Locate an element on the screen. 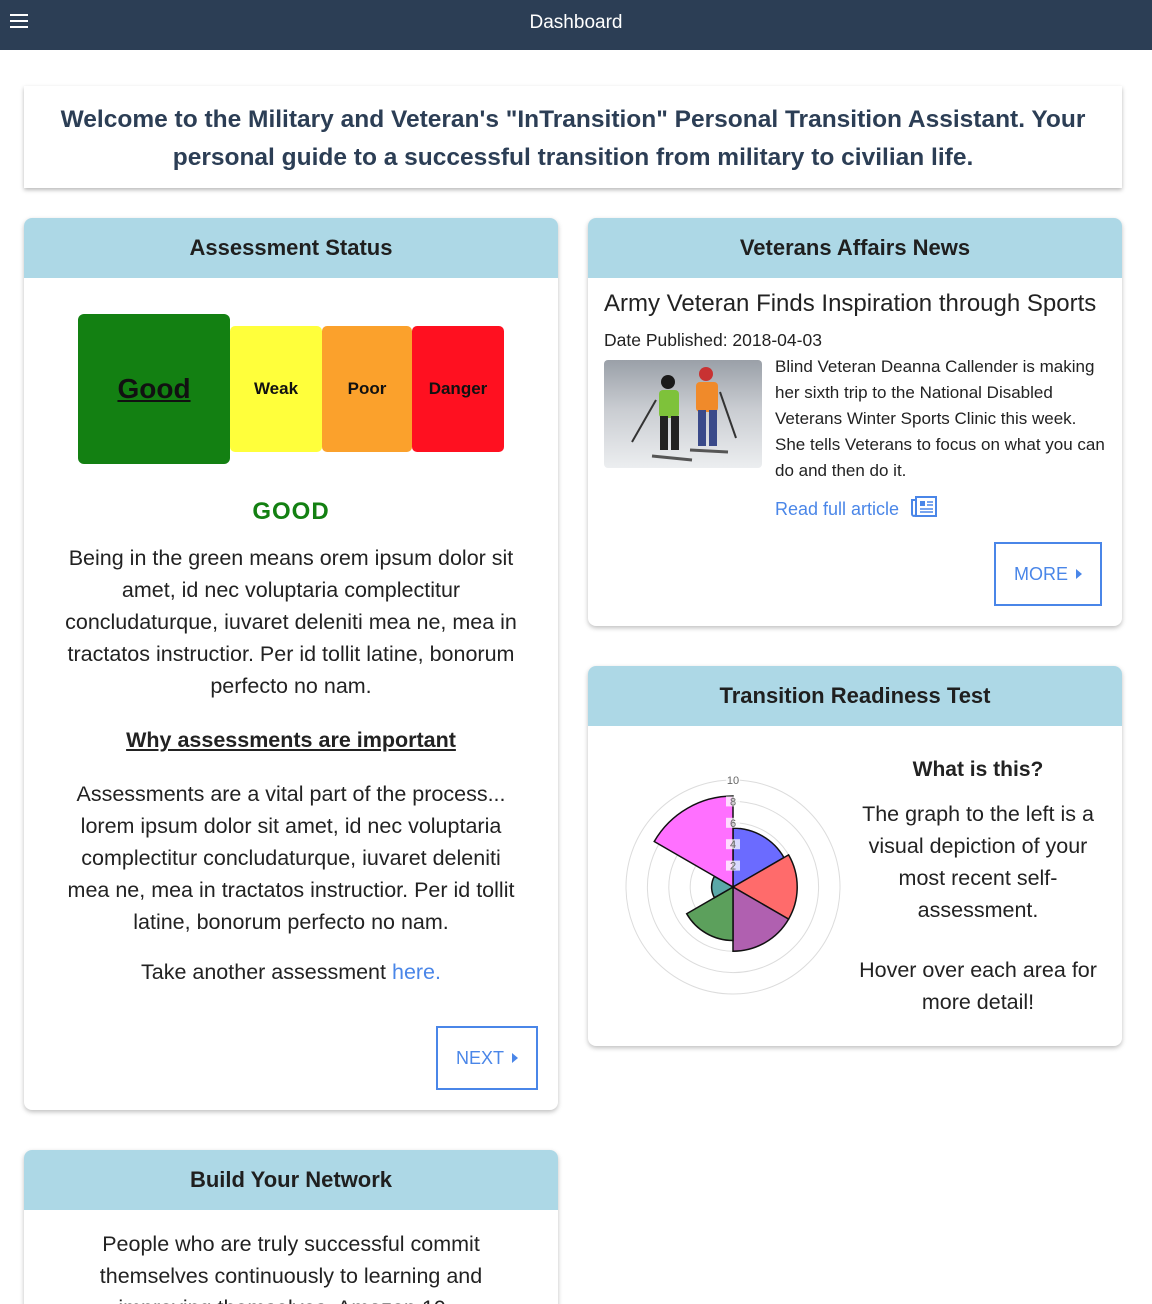 The image size is (1152, 1304). more-button-label: MORE is located at coordinates (1041, 573).